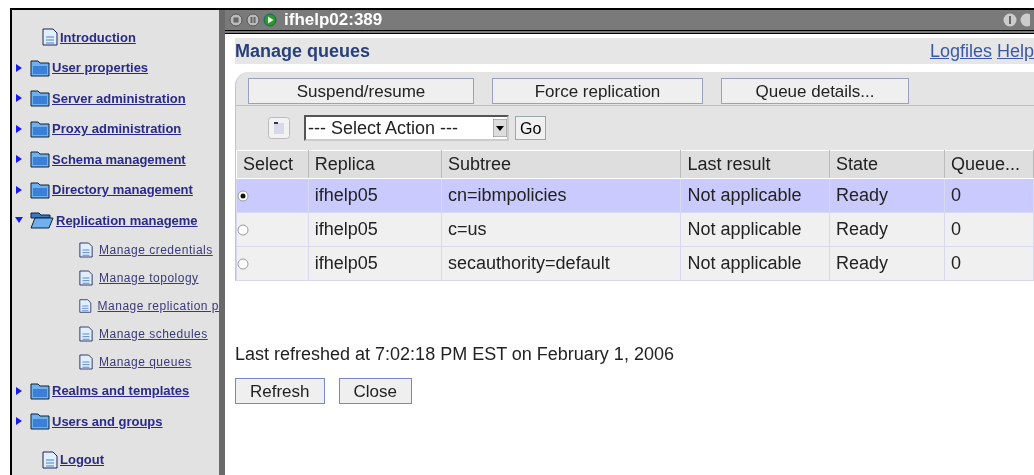 This screenshot has height=475, width=1034. I want to click on toolbar-button: Force replication, so click(597, 90).